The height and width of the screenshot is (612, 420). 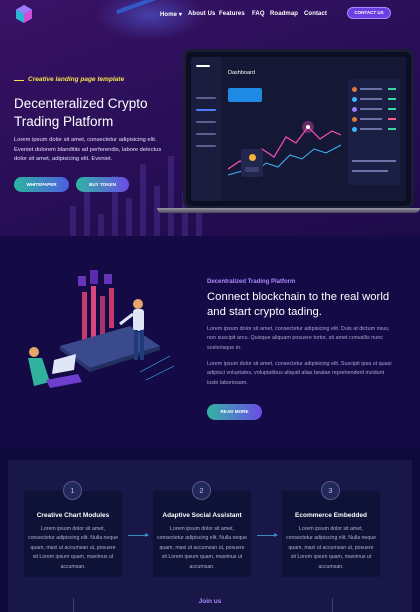 I want to click on feature-title: Ecommerce Embedded, so click(x=331, y=515).